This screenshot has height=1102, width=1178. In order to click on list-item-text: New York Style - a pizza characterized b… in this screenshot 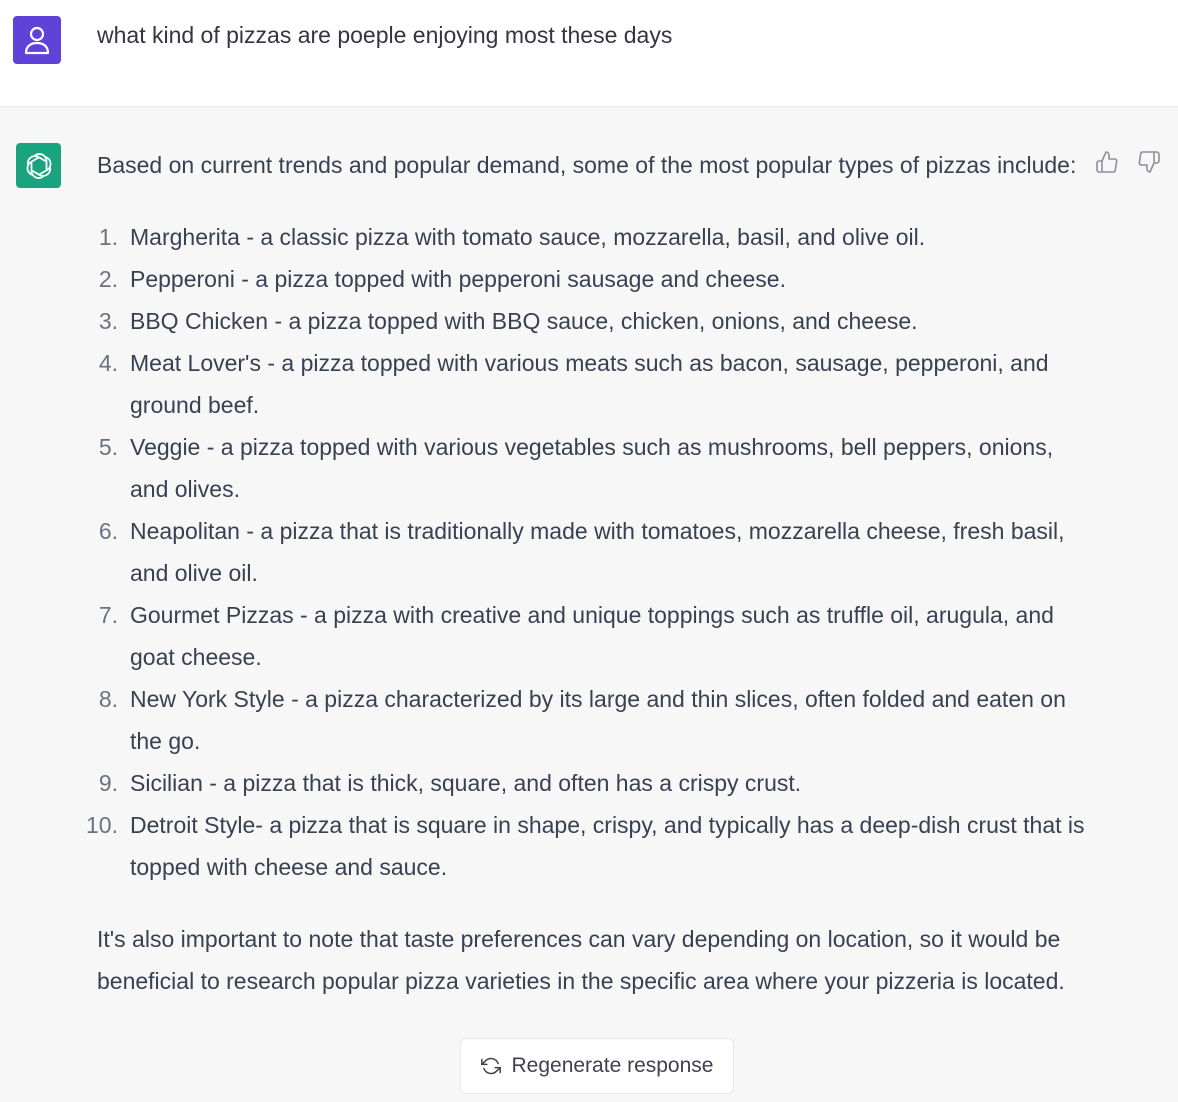, I will do `click(598, 720)`.